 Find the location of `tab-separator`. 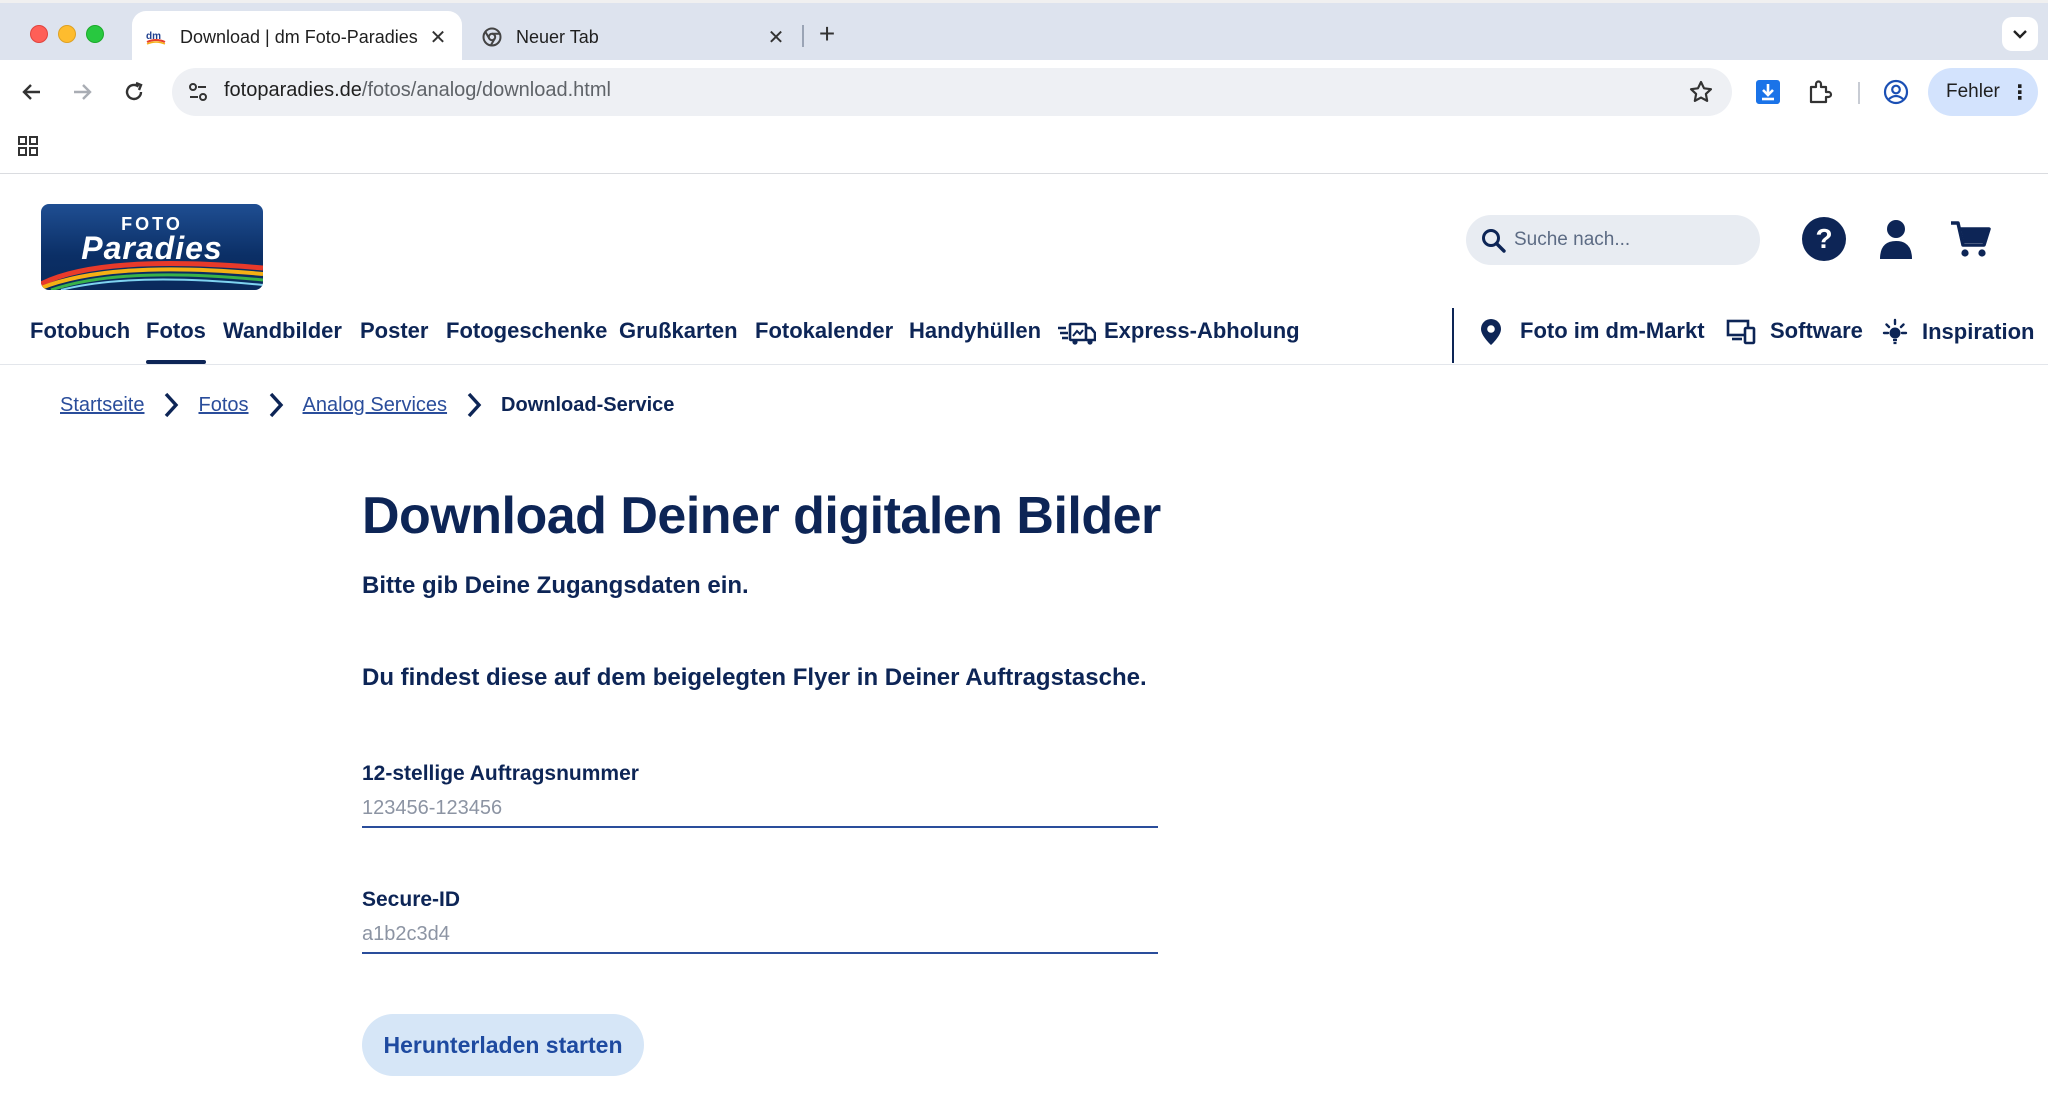

tab-separator is located at coordinates (803, 36).